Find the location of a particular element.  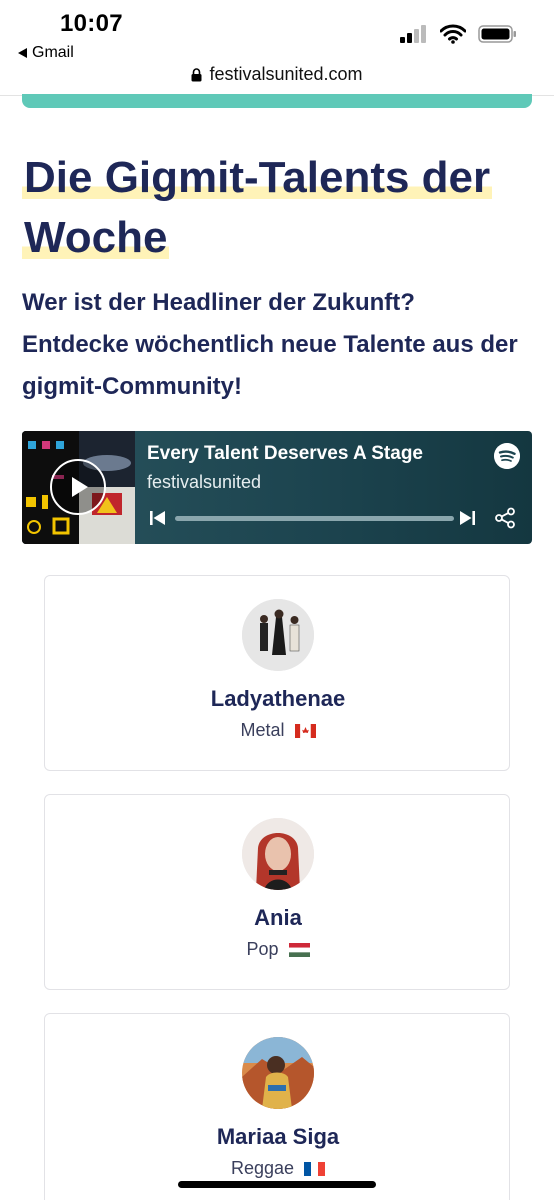

share-icon is located at coordinates (505, 518).